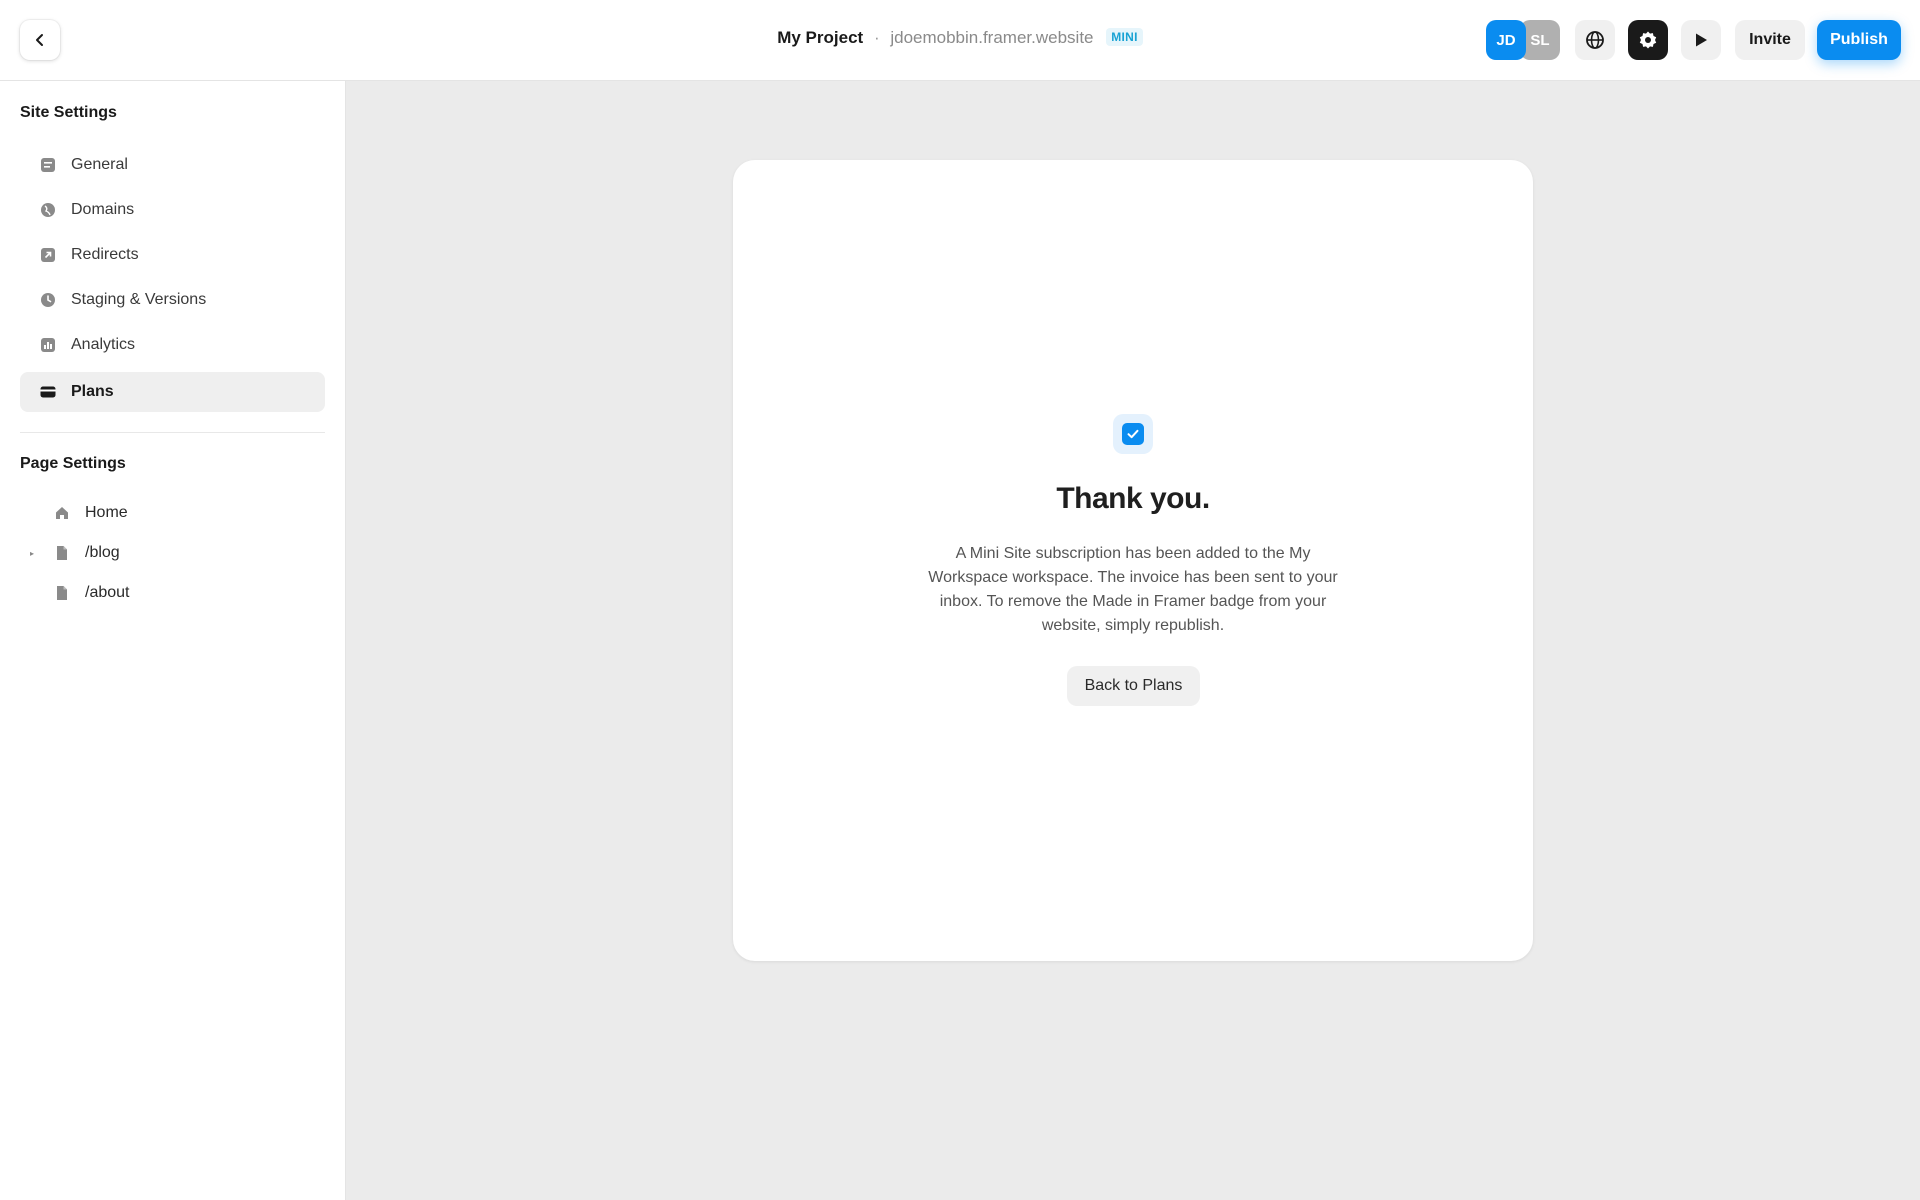 This screenshot has width=1920, height=1200. What do you see at coordinates (92, 391) in the screenshot?
I see `sidebar-item-label: Plans` at bounding box center [92, 391].